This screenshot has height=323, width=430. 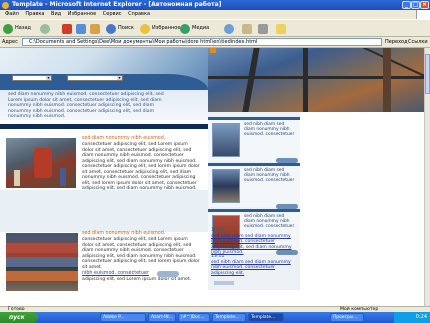 What do you see at coordinates (56, 14) in the screenshot?
I see `menu-view: Вид` at bounding box center [56, 14].